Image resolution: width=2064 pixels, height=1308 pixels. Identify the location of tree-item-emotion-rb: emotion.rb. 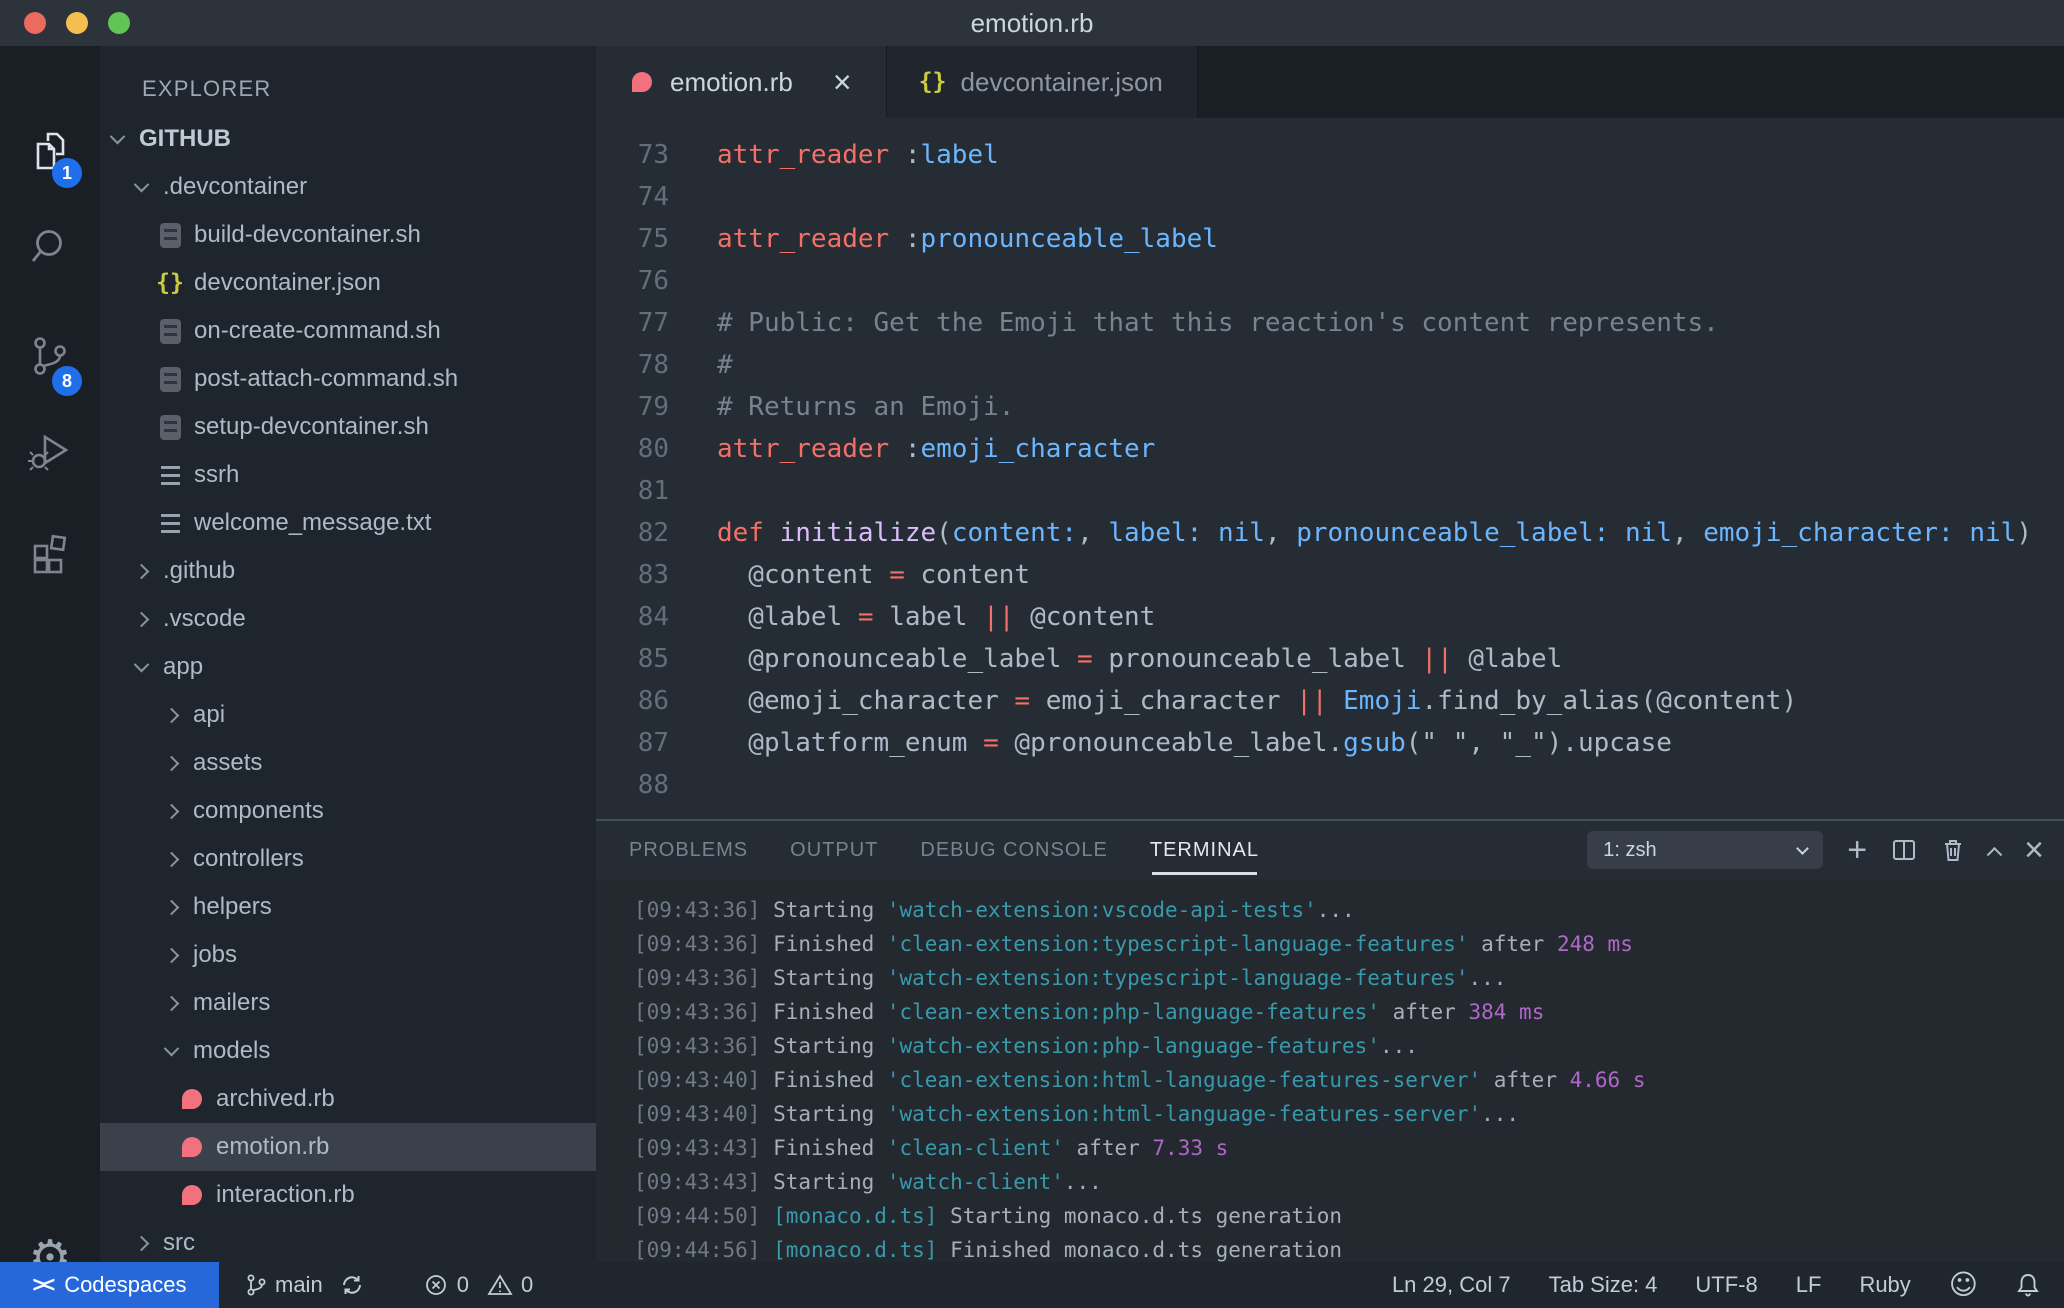
(348, 1147).